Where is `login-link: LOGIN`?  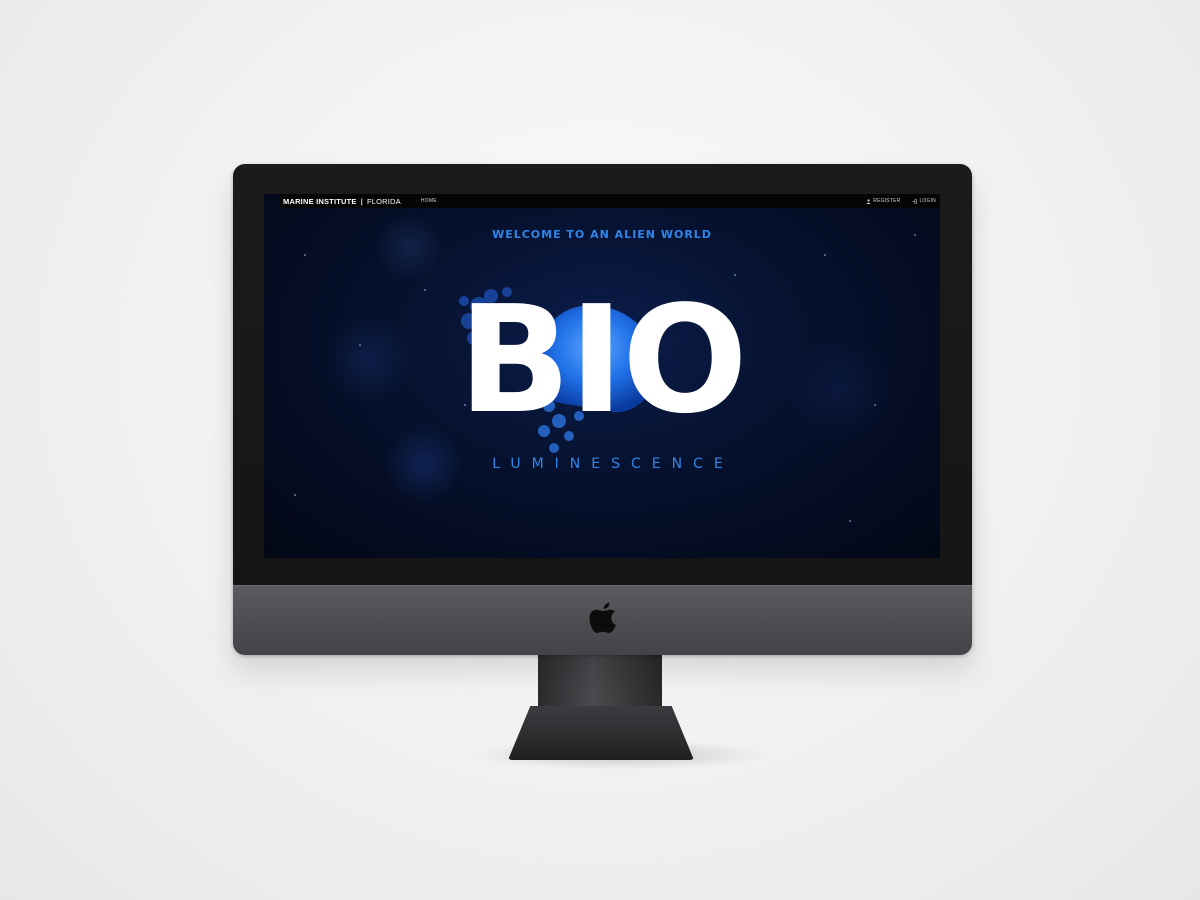
login-link: LOGIN is located at coordinates (924, 201).